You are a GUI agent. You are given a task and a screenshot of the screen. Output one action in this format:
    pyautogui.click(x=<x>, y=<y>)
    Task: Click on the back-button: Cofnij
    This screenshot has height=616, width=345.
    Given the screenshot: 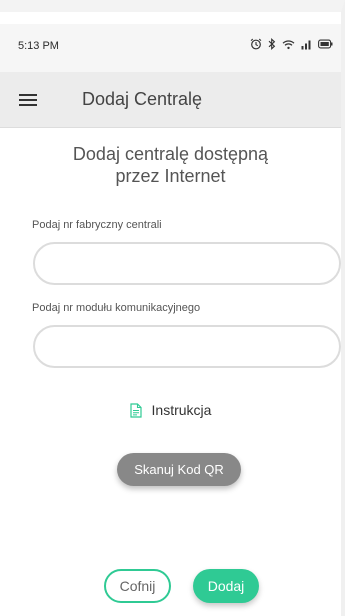 What is the action you would take?
    pyautogui.click(x=137, y=586)
    